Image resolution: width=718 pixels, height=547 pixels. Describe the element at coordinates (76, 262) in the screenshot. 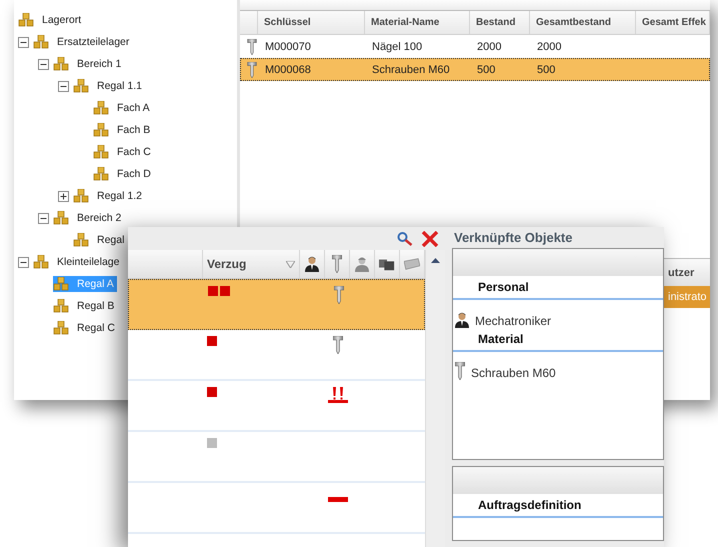

I see `tree-item: Kleinteilelage` at that location.